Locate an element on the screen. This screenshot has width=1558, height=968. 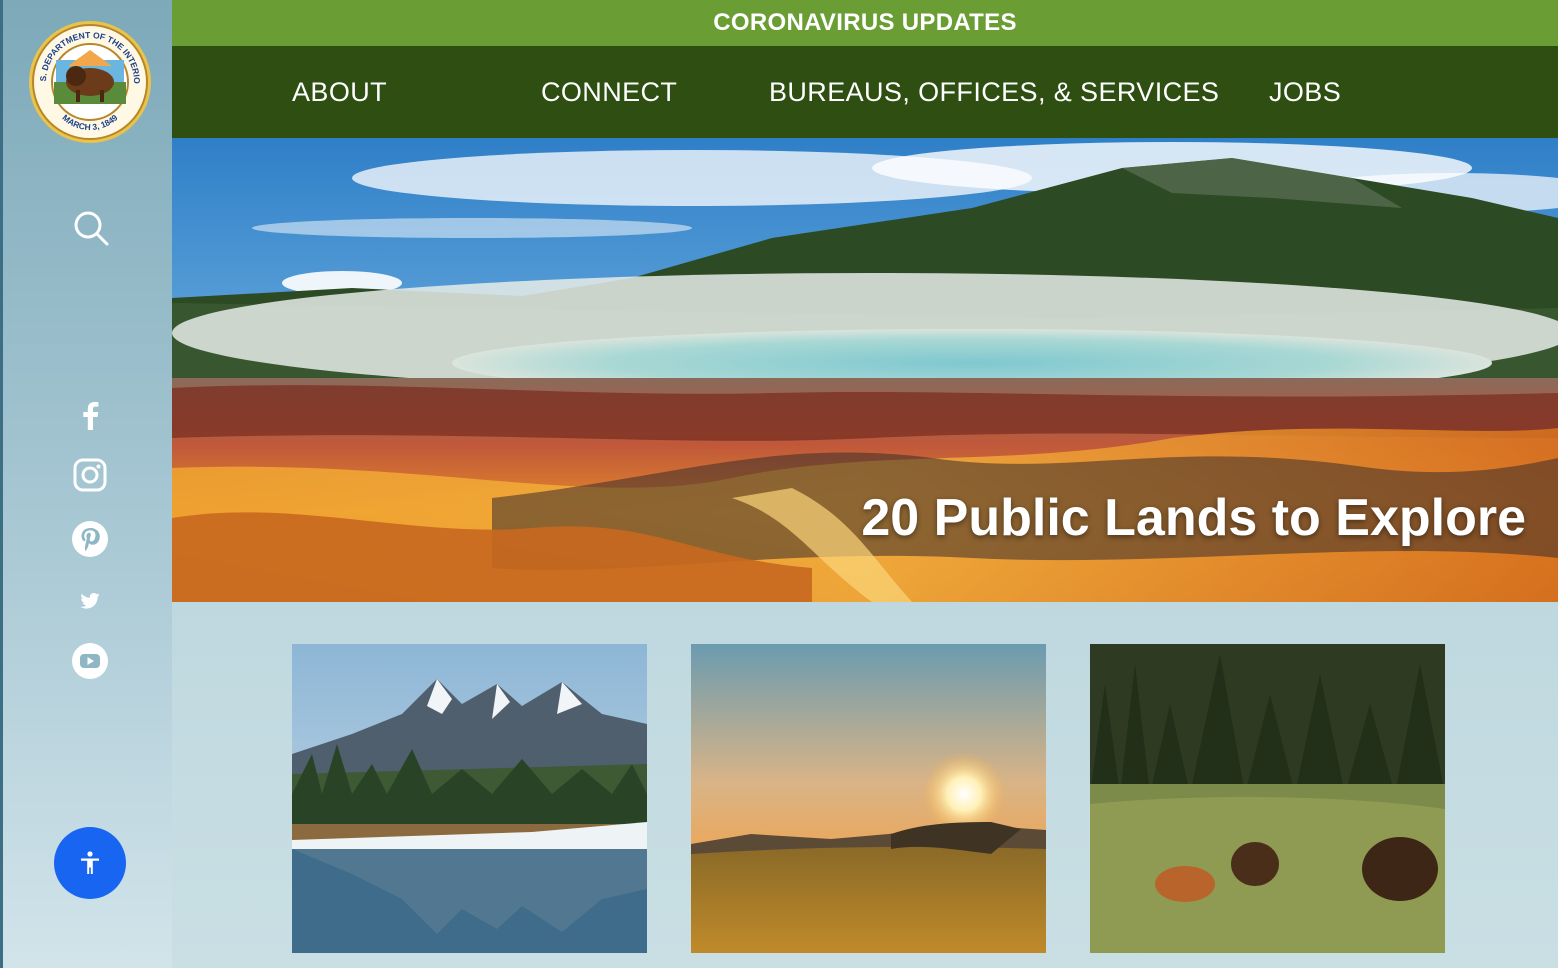
feature-card-bison-meadow is located at coordinates (1267, 798).